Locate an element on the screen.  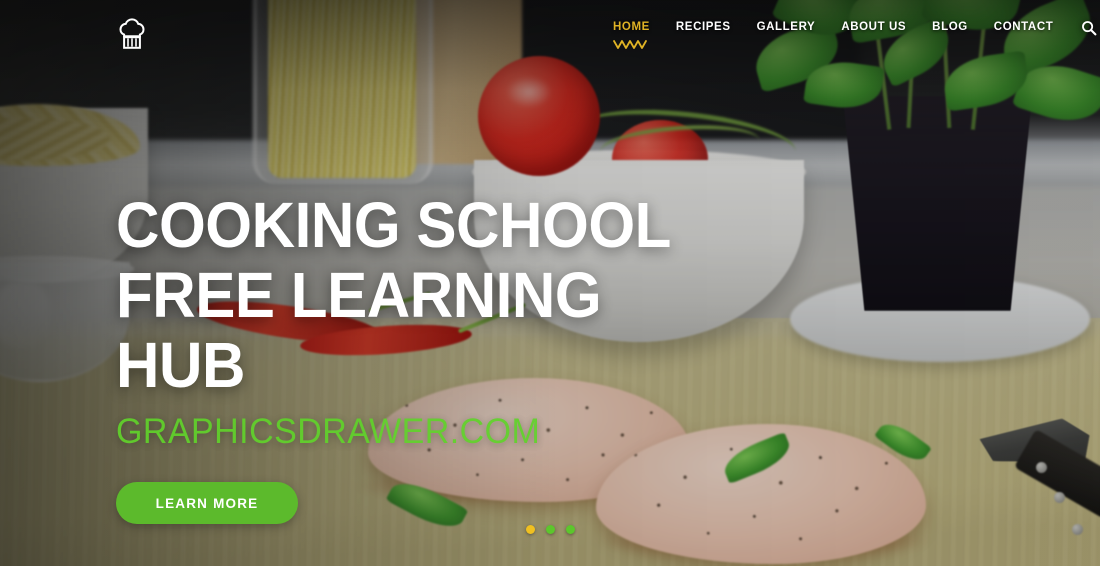
nav-item-label: ABOUT US is located at coordinates (874, 27).